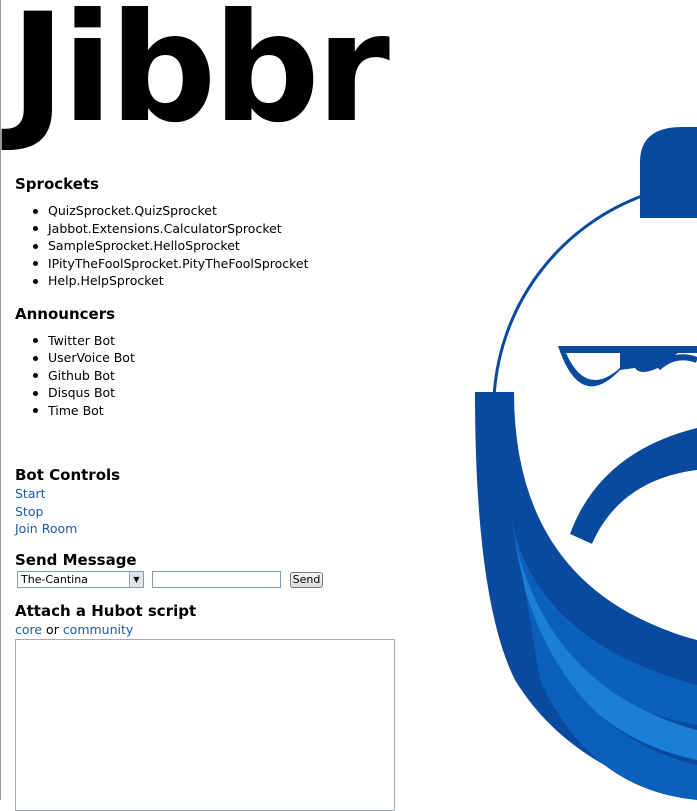  What do you see at coordinates (235, 475) in the screenshot?
I see `bot-controls-heading: Bot Controls` at bounding box center [235, 475].